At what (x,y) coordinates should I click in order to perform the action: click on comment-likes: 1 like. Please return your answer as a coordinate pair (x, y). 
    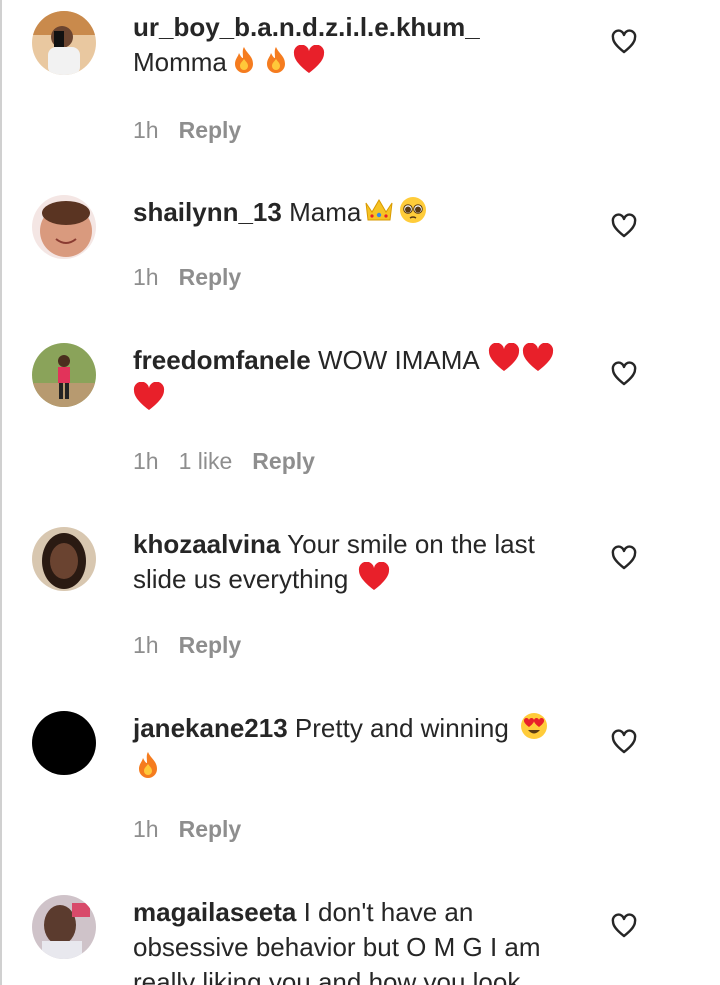
    Looking at the image, I should click on (206, 461).